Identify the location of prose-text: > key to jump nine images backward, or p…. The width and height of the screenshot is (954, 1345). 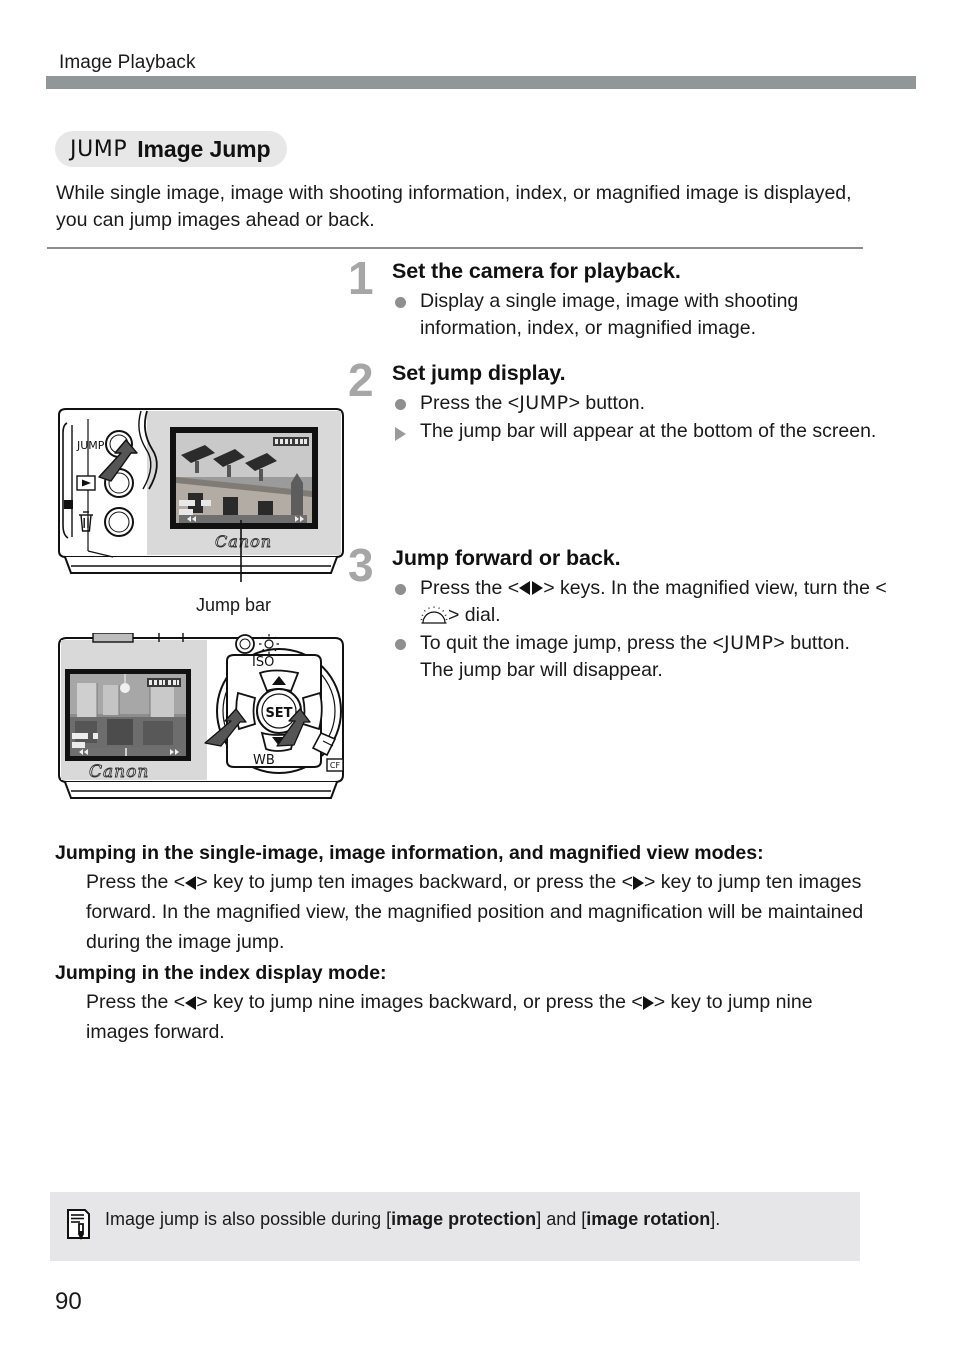
(419, 1002).